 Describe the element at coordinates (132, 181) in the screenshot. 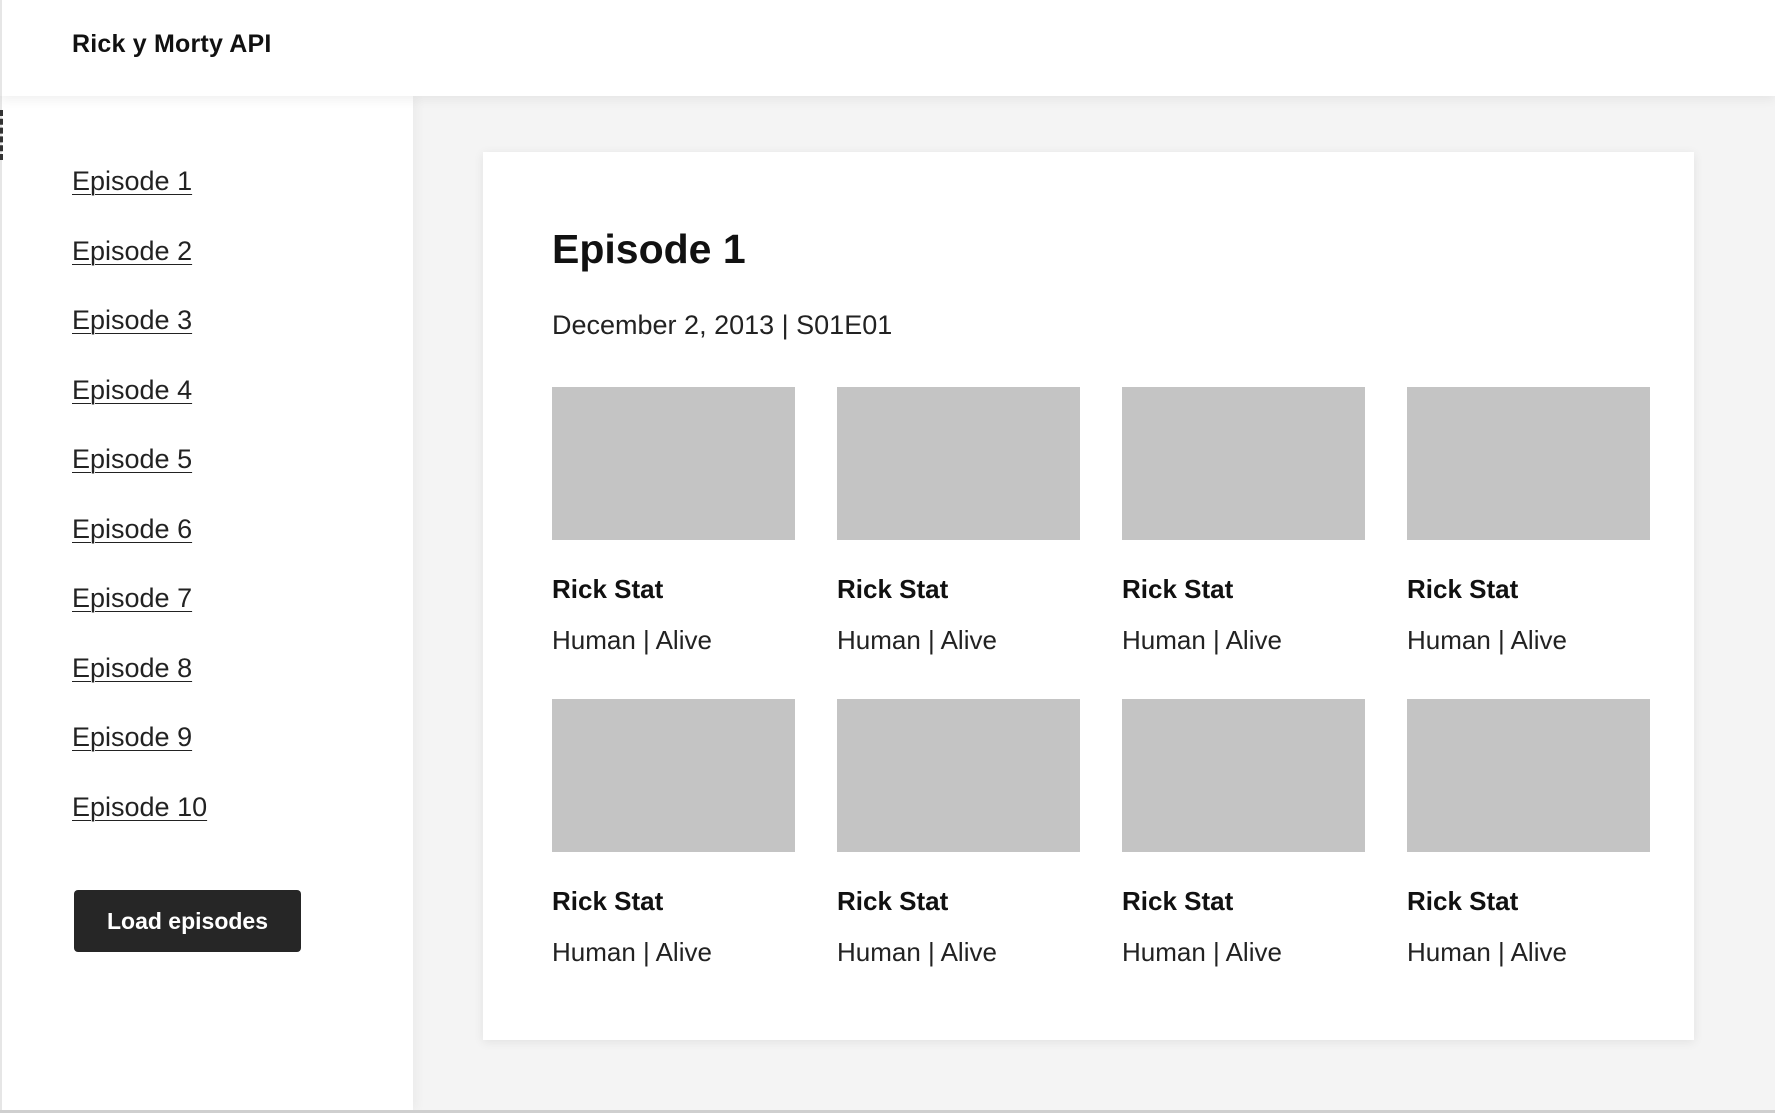

I see `sidebar-item-episode-1: Episode 1` at that location.